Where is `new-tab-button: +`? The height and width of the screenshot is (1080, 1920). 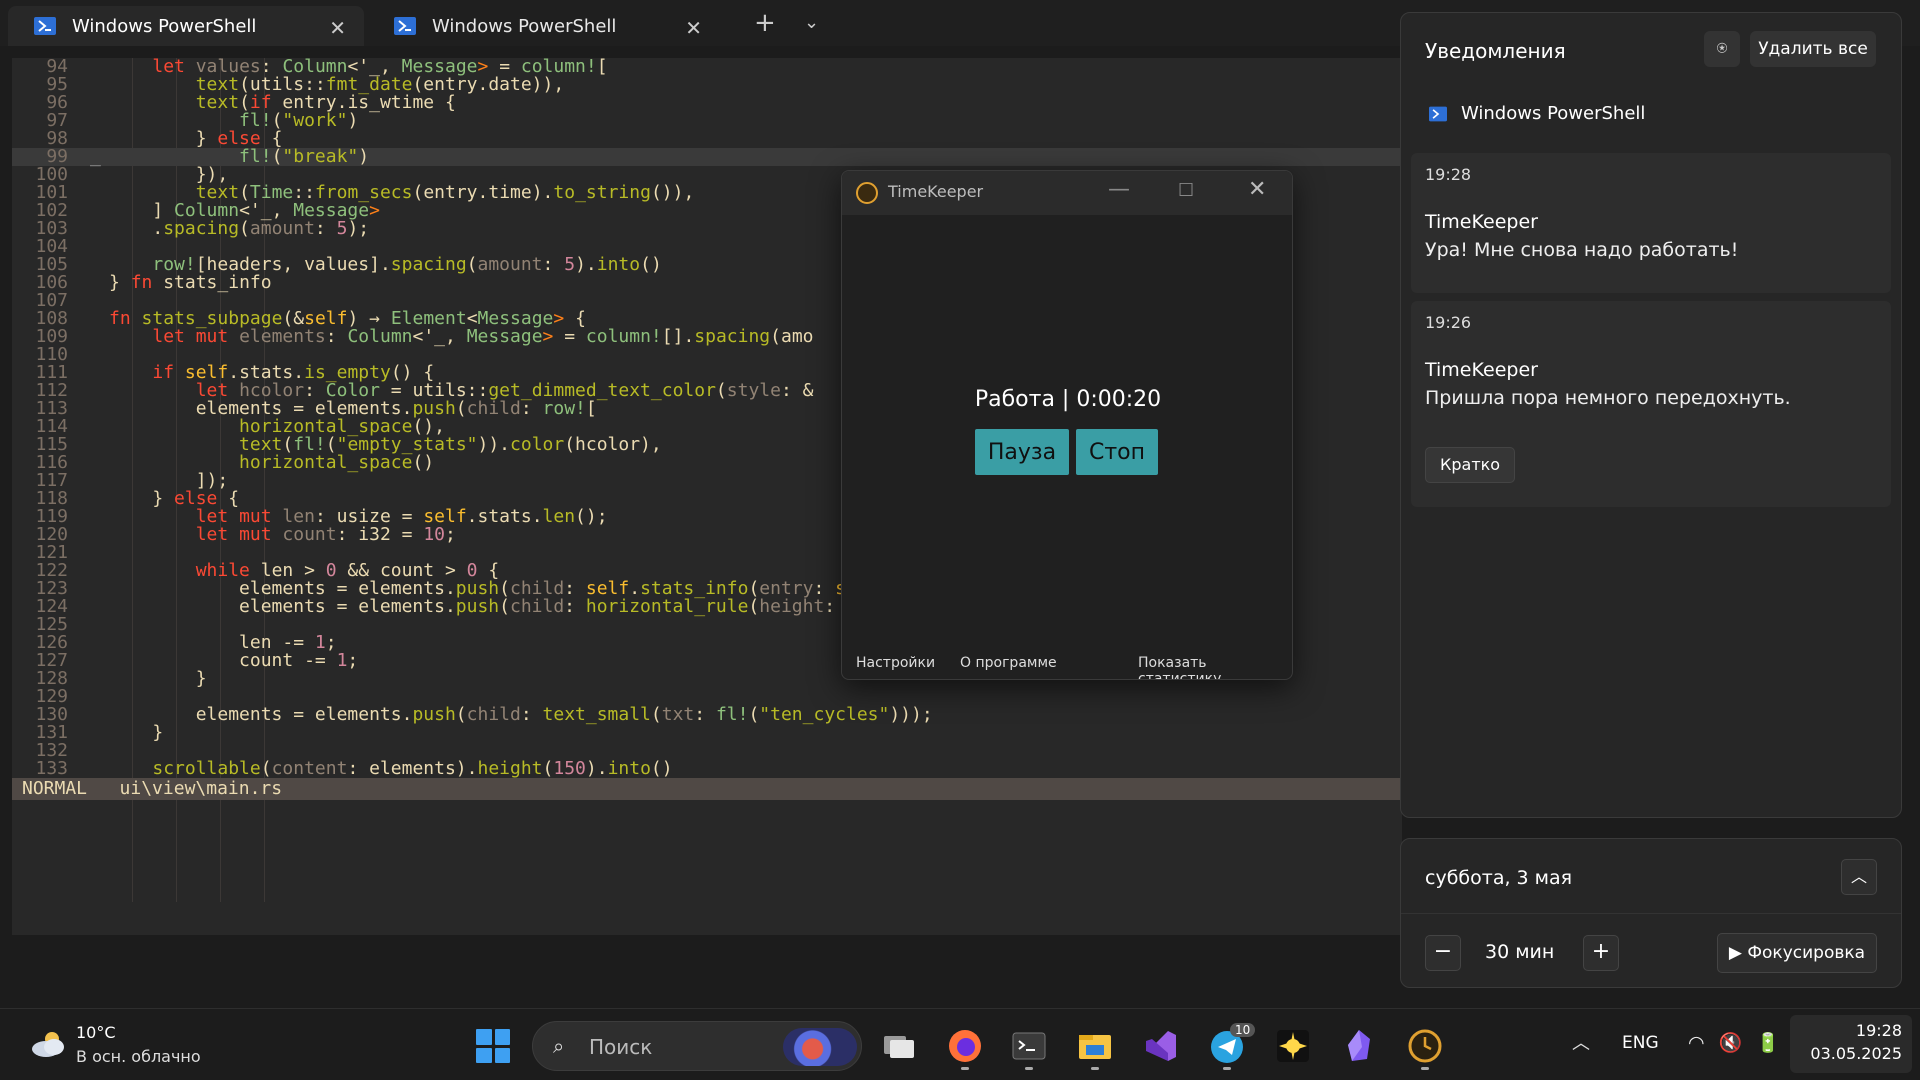 new-tab-button: + is located at coordinates (765, 23).